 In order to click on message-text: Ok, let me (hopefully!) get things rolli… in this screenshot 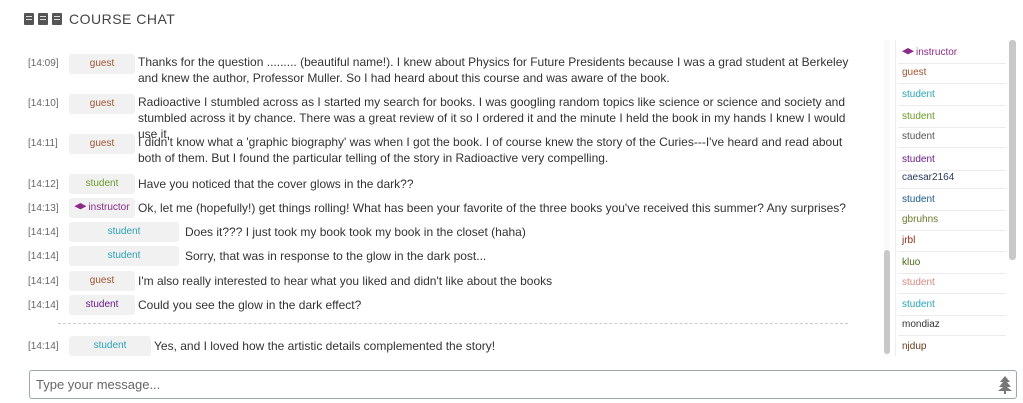, I will do `click(492, 208)`.